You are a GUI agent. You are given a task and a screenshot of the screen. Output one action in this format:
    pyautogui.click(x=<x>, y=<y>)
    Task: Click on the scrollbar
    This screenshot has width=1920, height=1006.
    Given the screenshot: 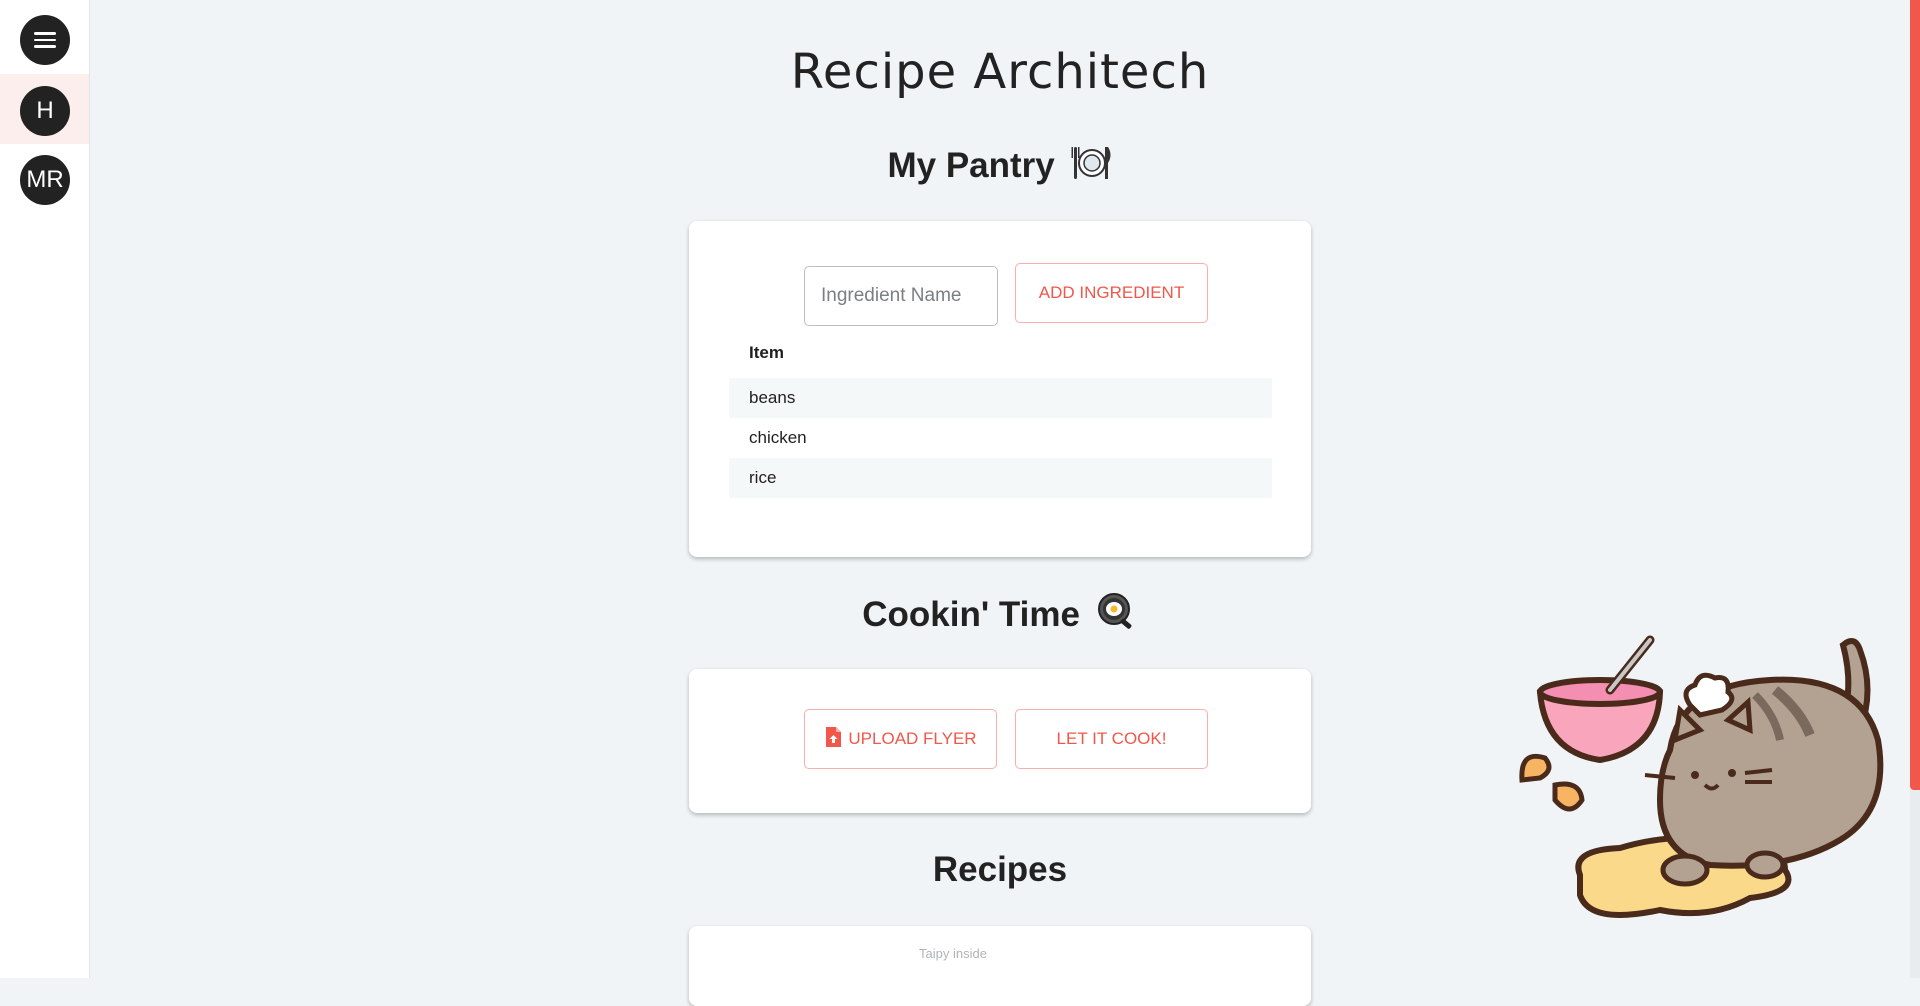 What is the action you would take?
    pyautogui.click(x=1915, y=489)
    